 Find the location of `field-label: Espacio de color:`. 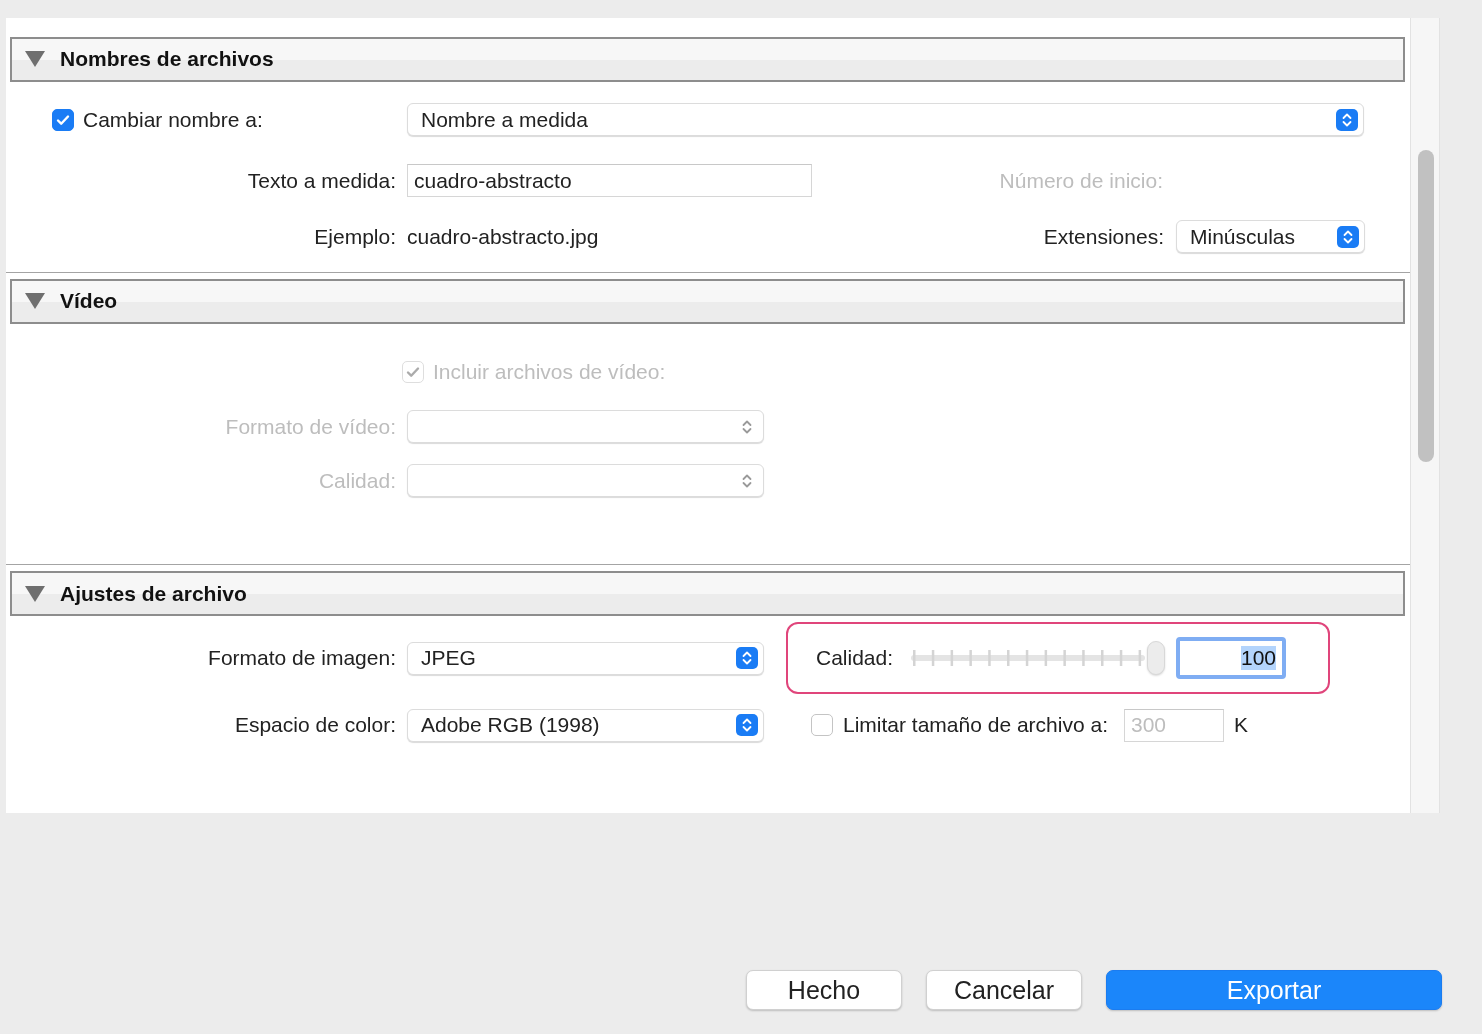

field-label: Espacio de color: is located at coordinates (315, 725).